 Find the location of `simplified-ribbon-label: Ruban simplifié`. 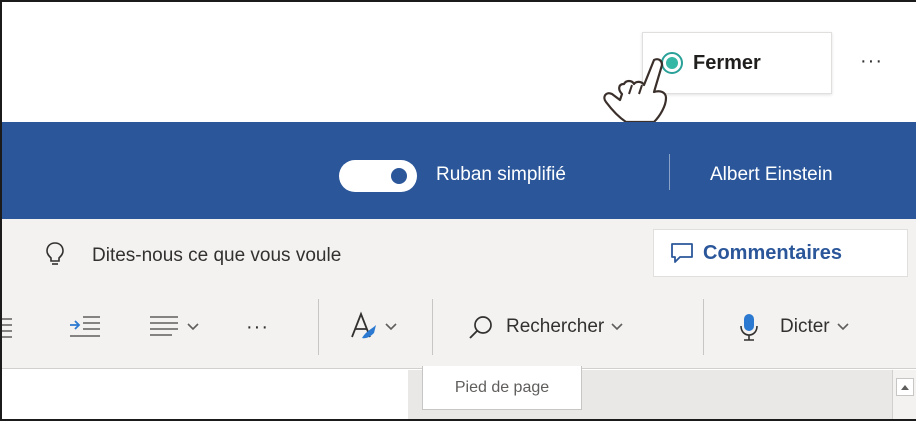

simplified-ribbon-label: Ruban simplifié is located at coordinates (501, 174).